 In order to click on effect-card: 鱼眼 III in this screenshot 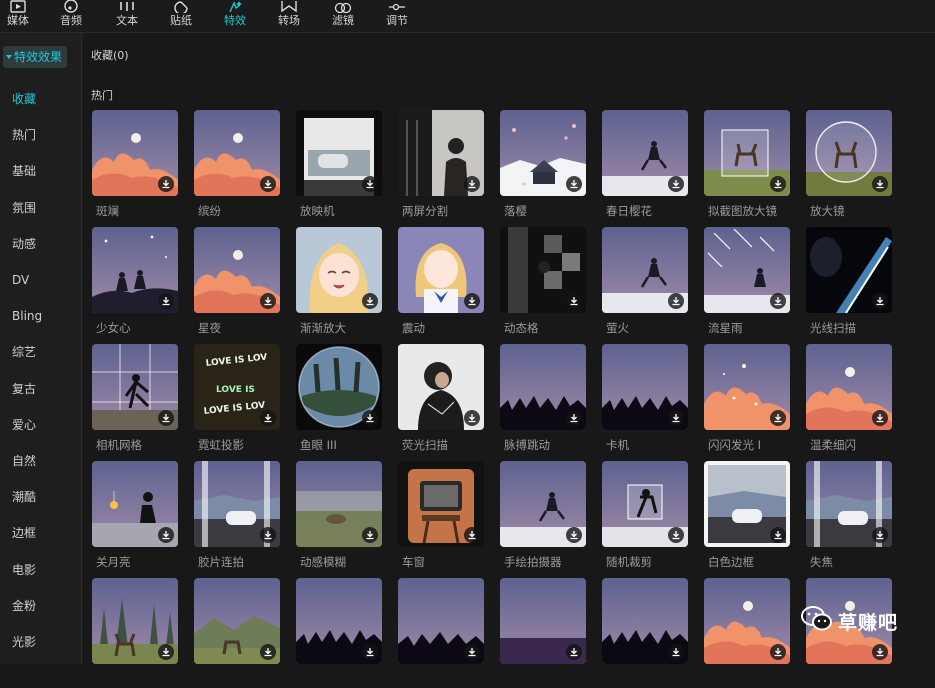, I will do `click(339, 399)`.